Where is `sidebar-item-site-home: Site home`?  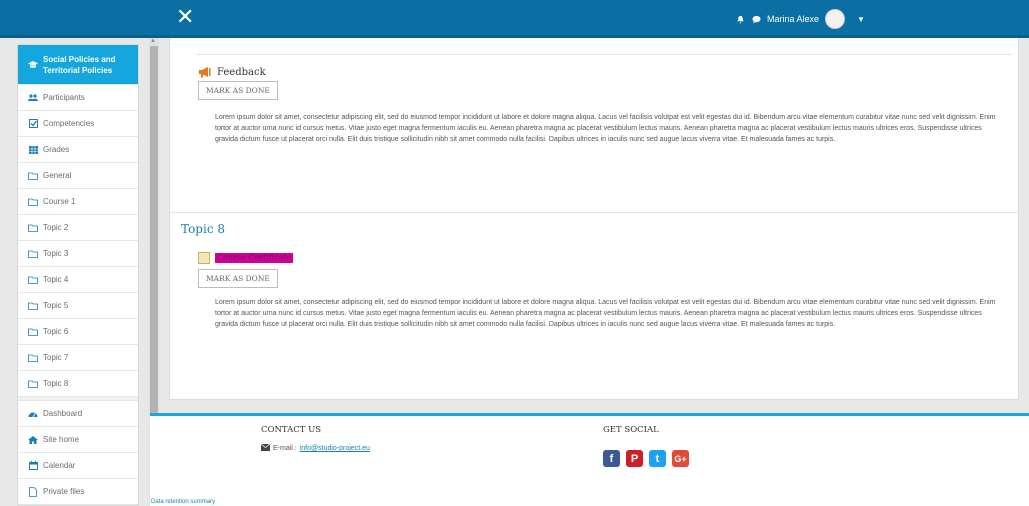 sidebar-item-site-home: Site home is located at coordinates (78, 440).